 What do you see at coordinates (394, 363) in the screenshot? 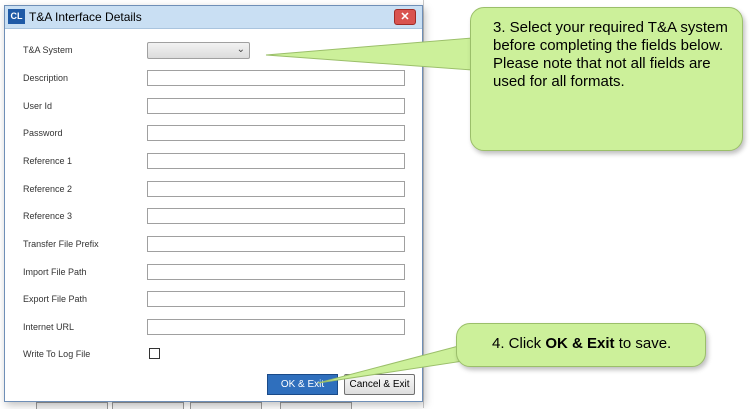
I see `callout-4-pointer` at bounding box center [394, 363].